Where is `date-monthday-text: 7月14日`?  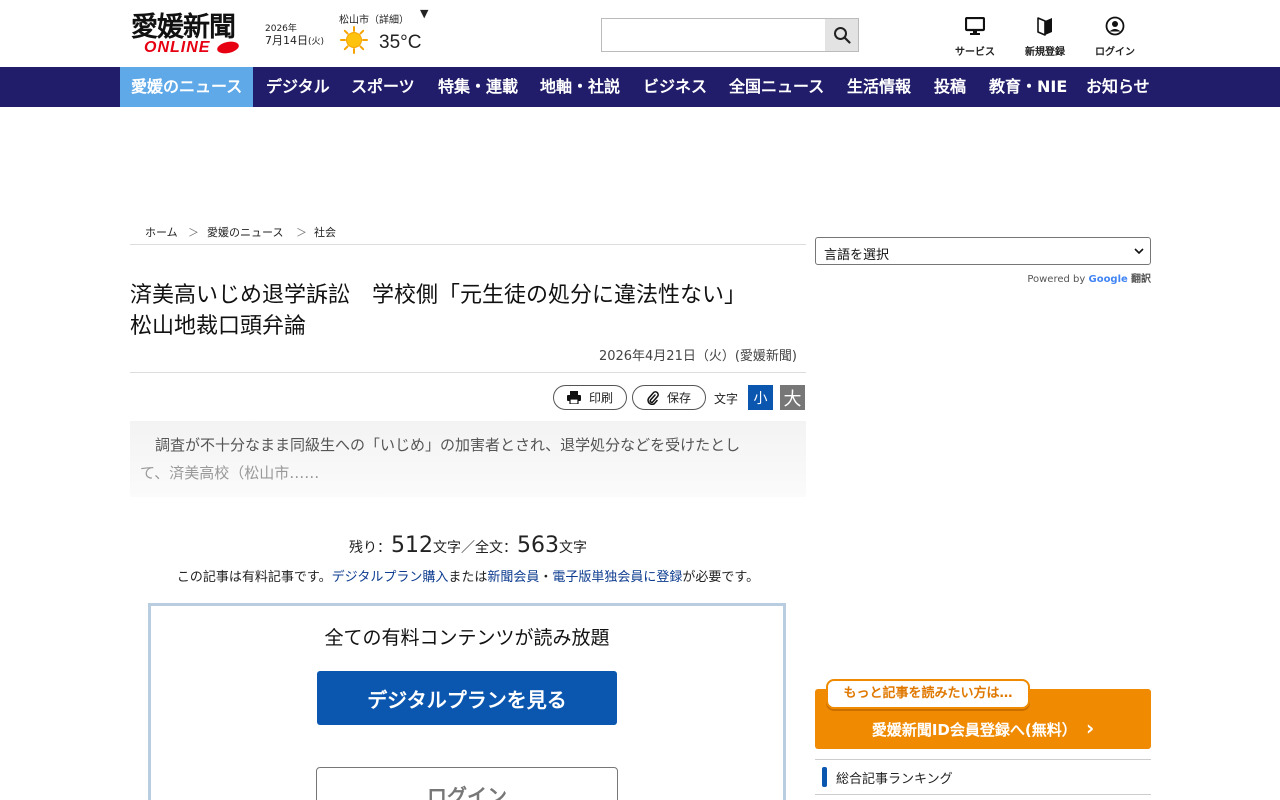 date-monthday-text: 7月14日 is located at coordinates (286, 40).